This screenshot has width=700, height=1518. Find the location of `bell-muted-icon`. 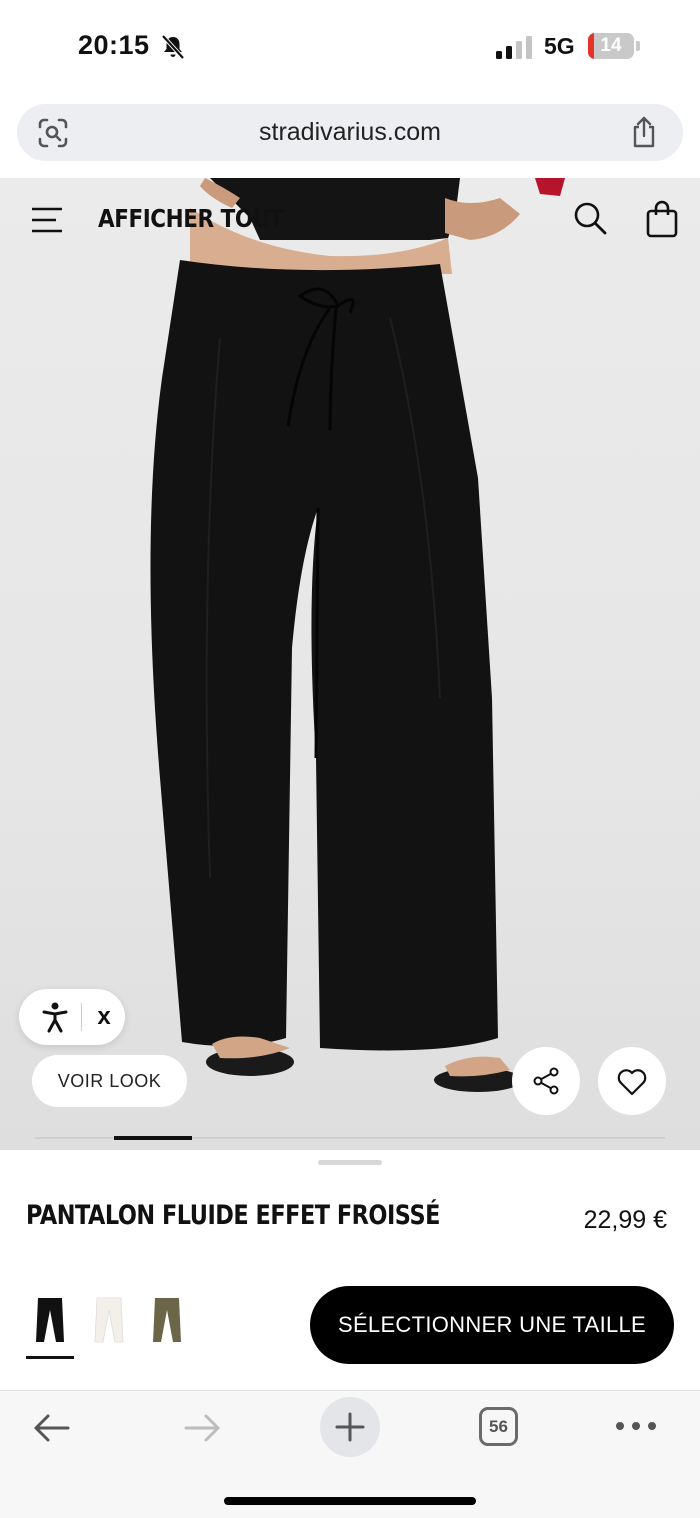

bell-muted-icon is located at coordinates (173, 47).